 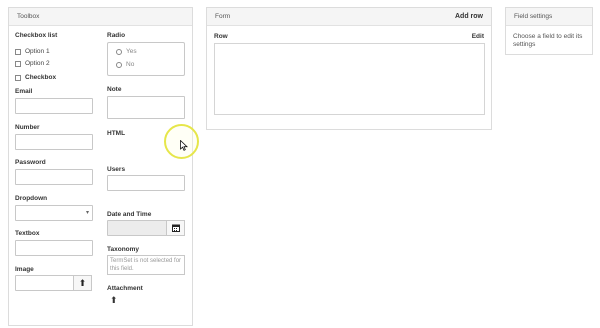 I want to click on checkbox-list-label: Checkbox list, so click(x=36, y=35).